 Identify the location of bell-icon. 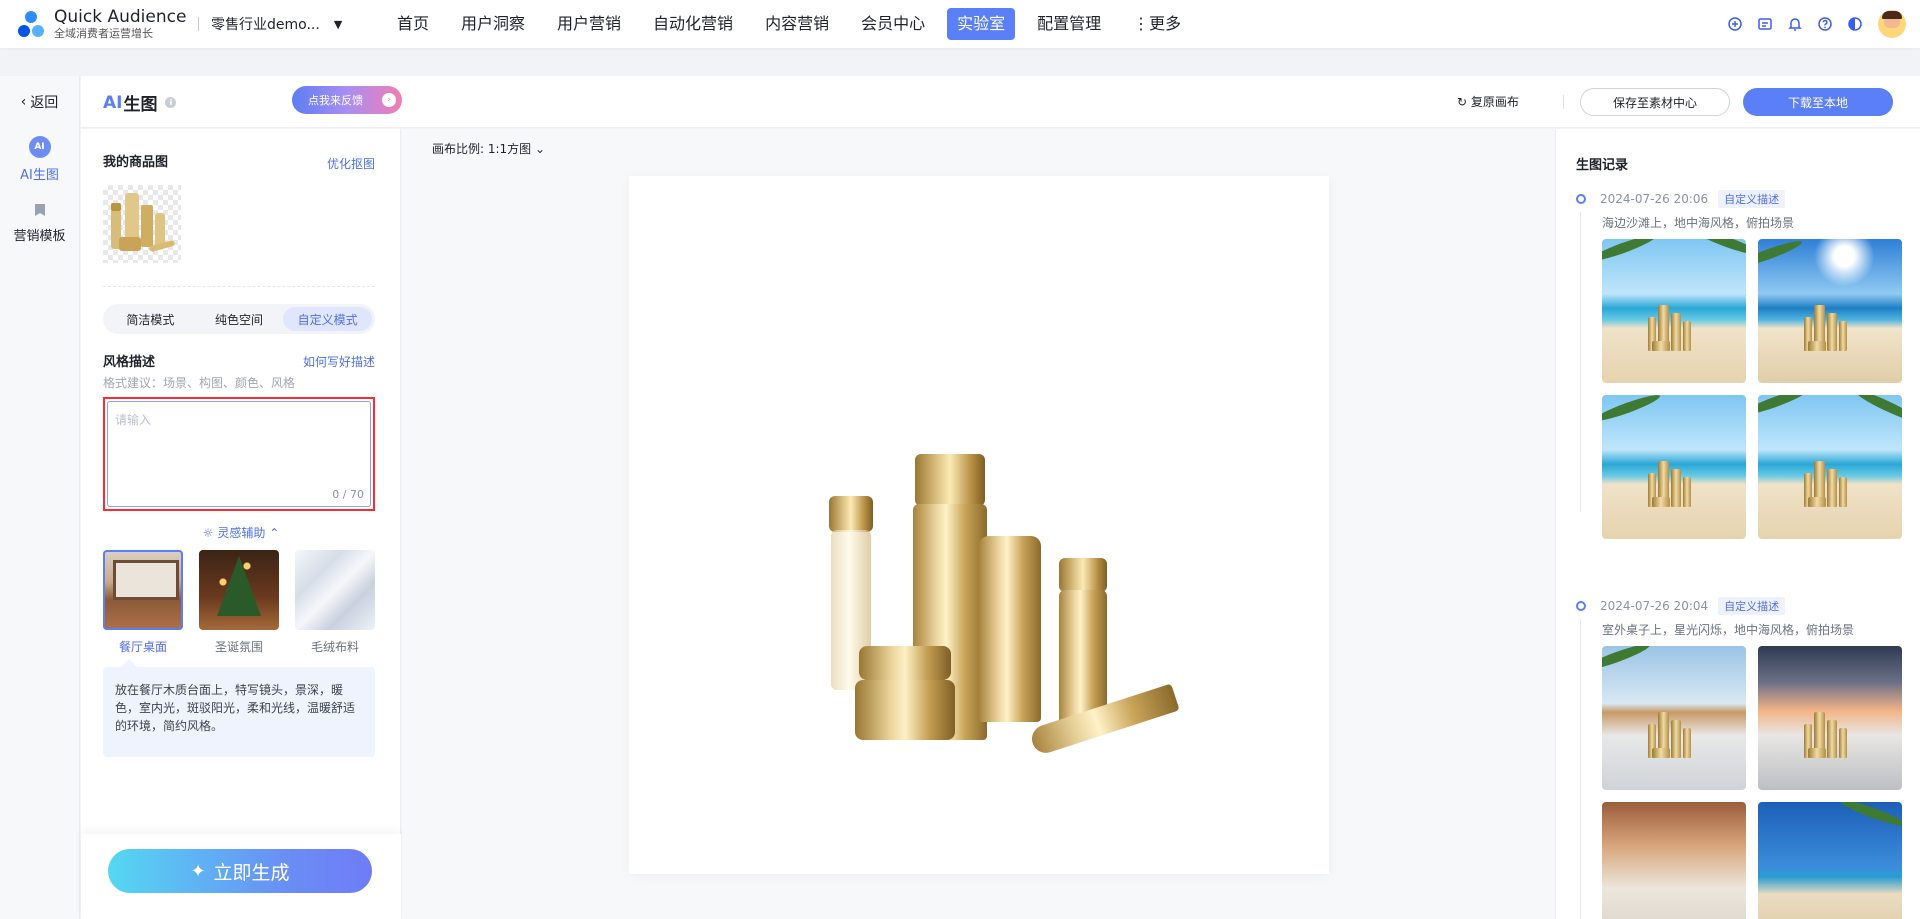
(1795, 24).